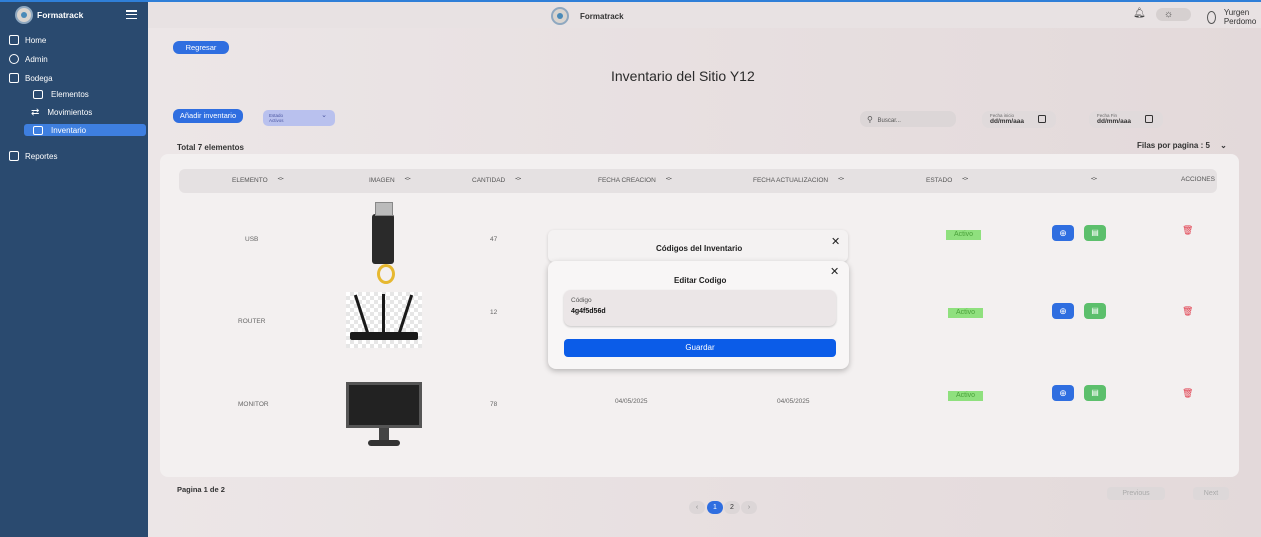  What do you see at coordinates (1136, 493) in the screenshot?
I see `previous-button: Previous` at bounding box center [1136, 493].